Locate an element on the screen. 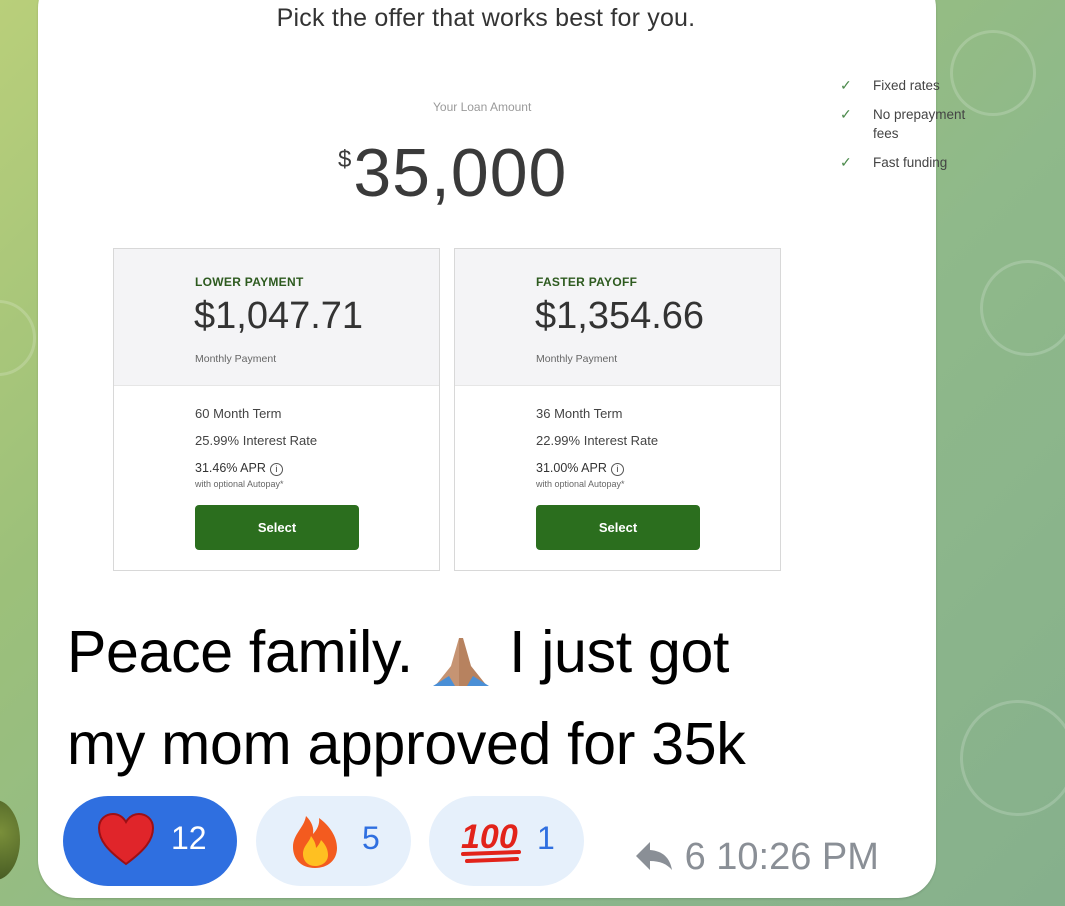 The image size is (1065, 906). feature-item: ✓ Fast funding is located at coordinates (910, 162).